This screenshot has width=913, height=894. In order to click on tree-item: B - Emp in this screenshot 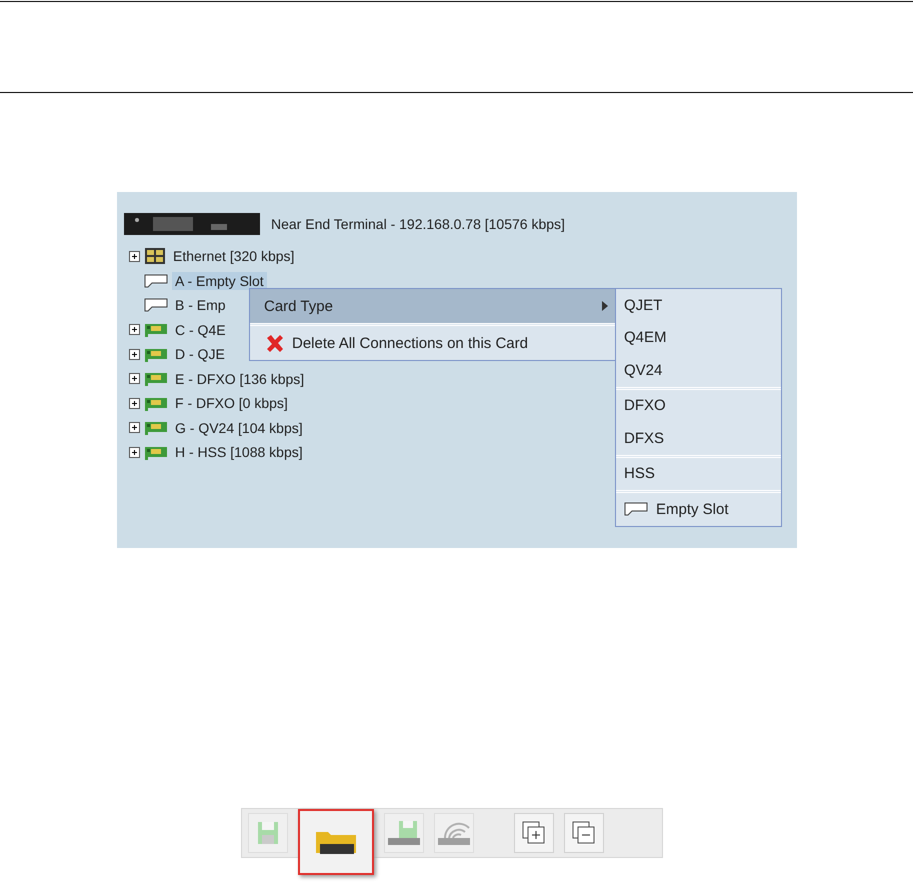, I will do `click(200, 305)`.